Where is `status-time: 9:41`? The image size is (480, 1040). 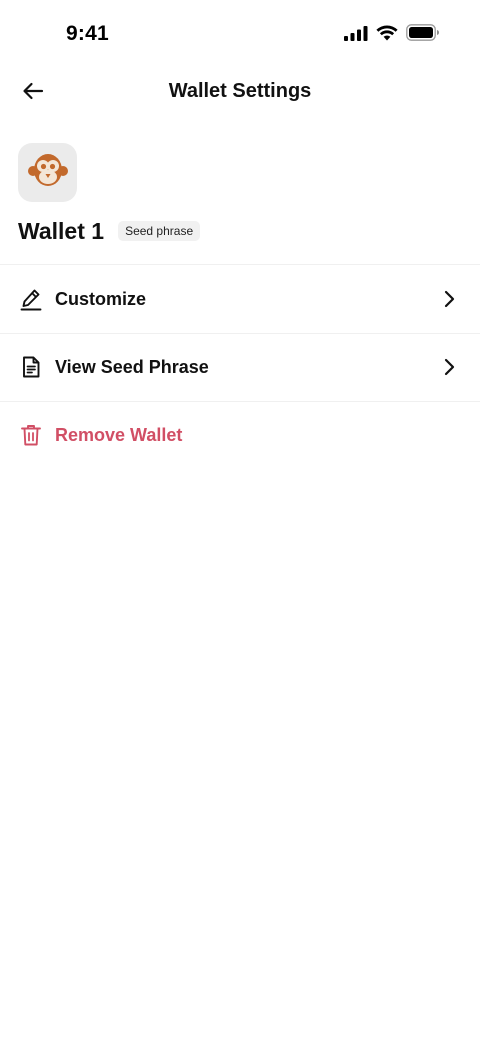 status-time: 9:41 is located at coordinates (87, 33).